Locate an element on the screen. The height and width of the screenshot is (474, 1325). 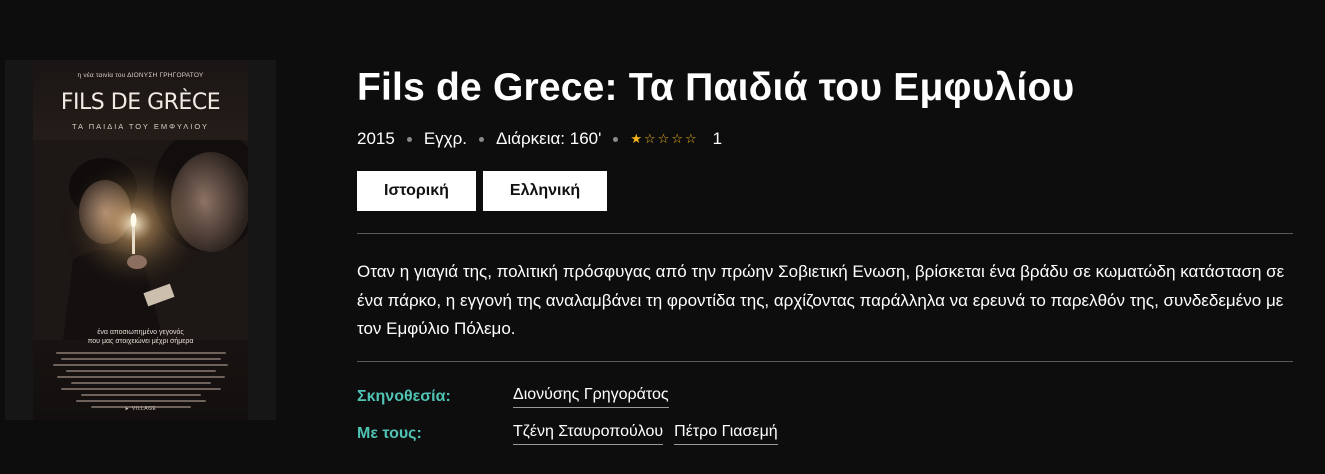
poster-scene-image is located at coordinates (140, 240).